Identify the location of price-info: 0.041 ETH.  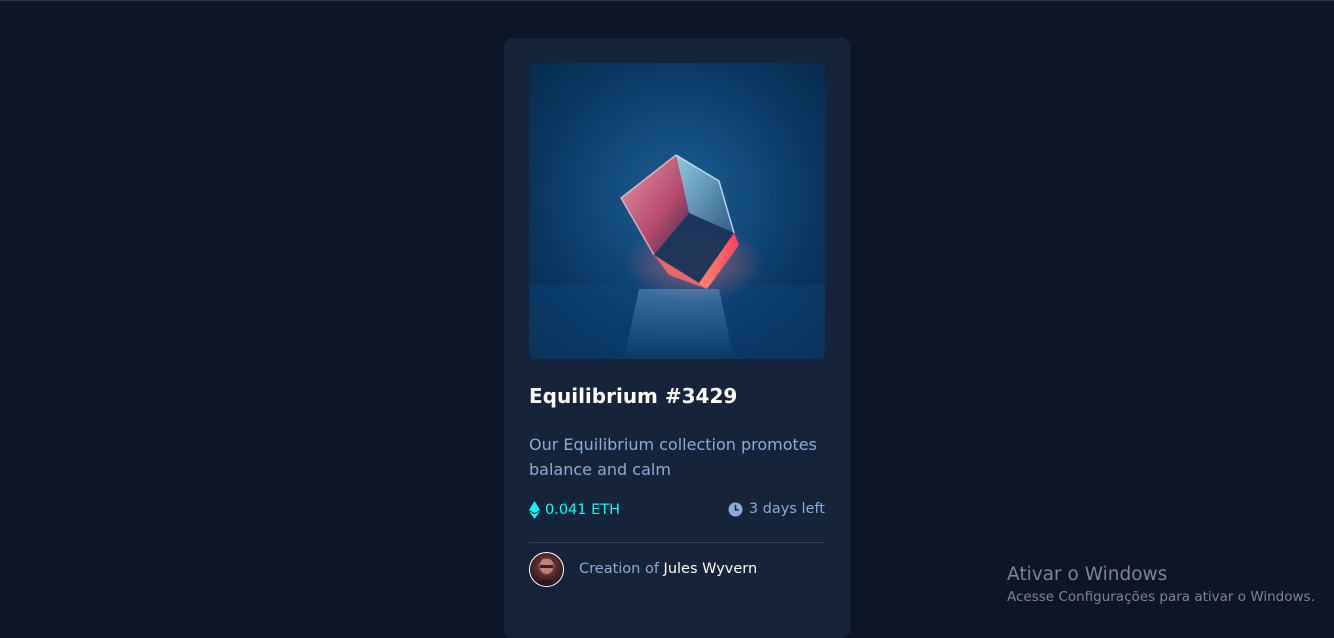
(574, 510).